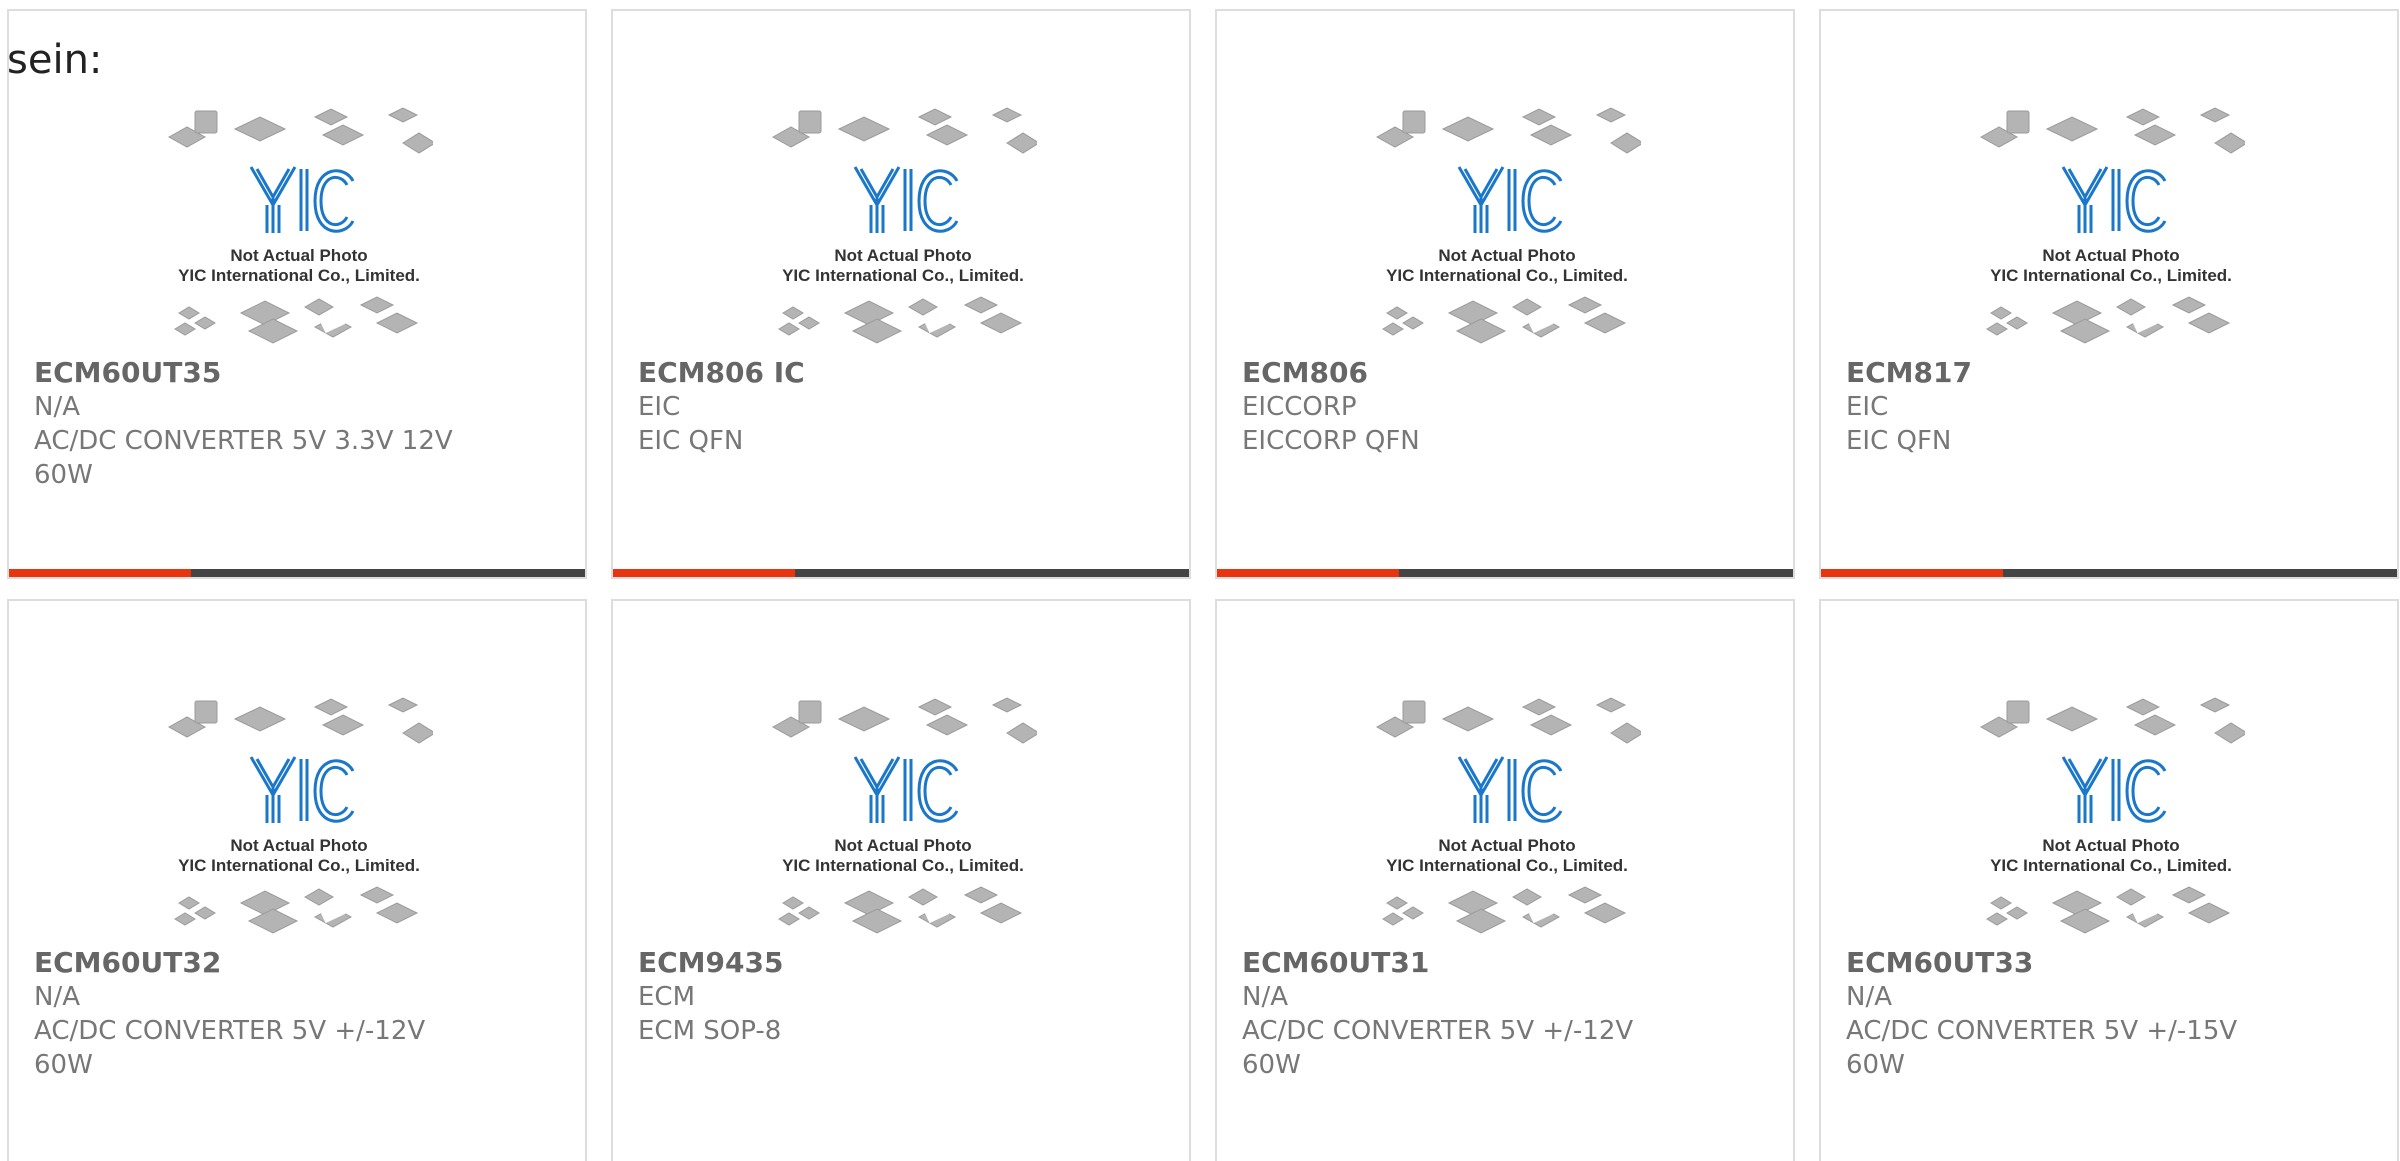  What do you see at coordinates (908, 997) in the screenshot?
I see `product-info: ECM9435 ECM ECM SOP-8` at bounding box center [908, 997].